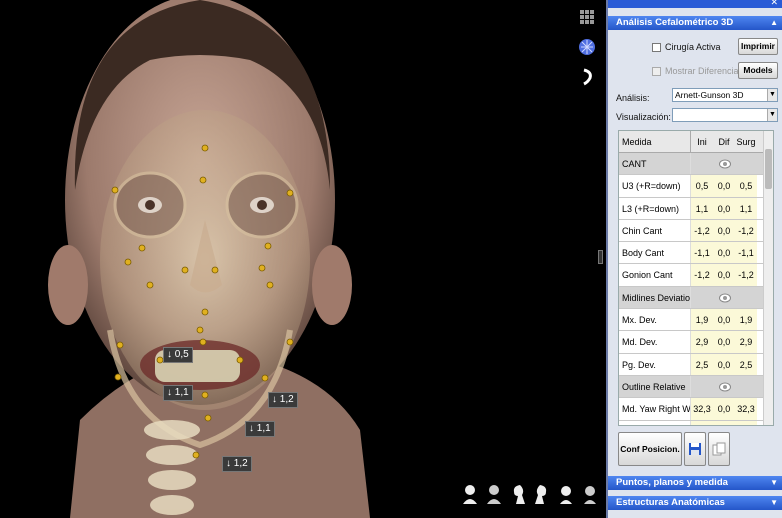 This screenshot has width=782, height=518. I want to click on analisis-select: Arnett-Gunson 3D ▼, so click(725, 95).